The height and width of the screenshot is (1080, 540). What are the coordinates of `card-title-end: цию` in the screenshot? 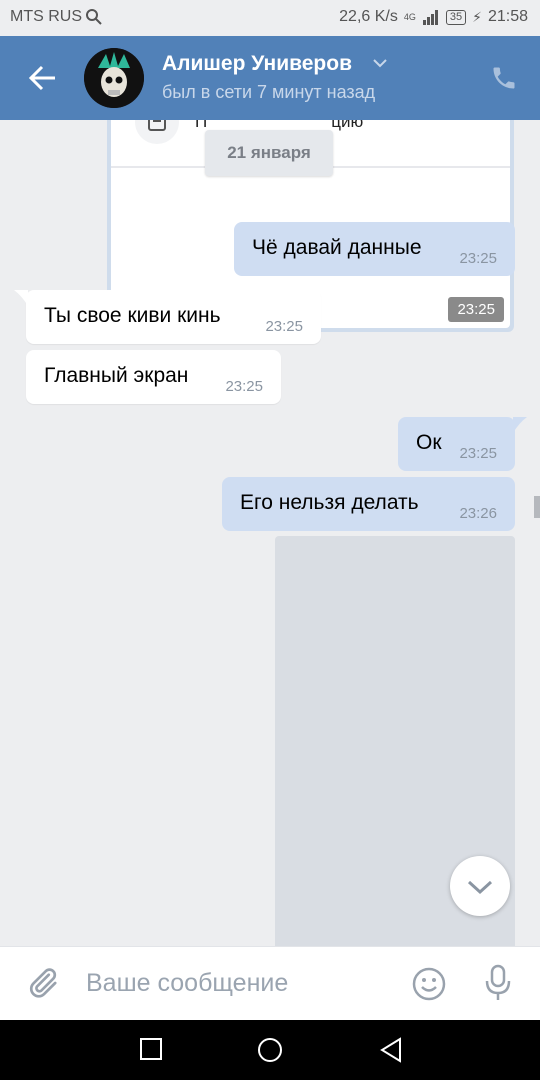 It's located at (347, 125).